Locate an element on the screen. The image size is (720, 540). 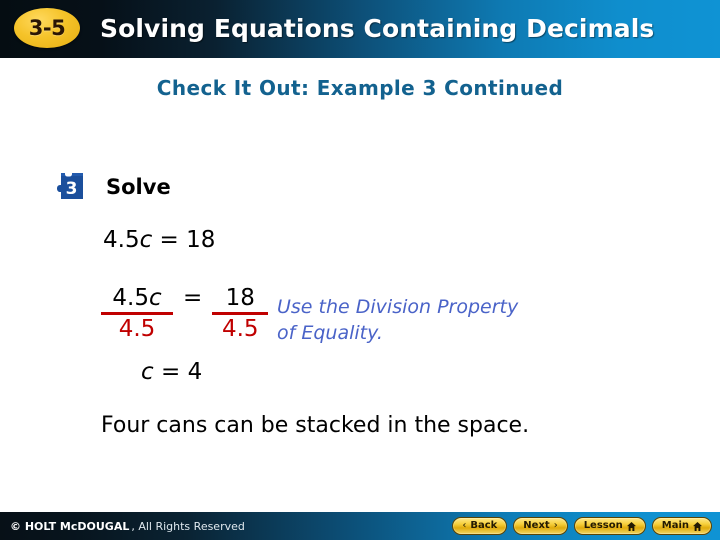
solution-operator: = is located at coordinates (170, 372).